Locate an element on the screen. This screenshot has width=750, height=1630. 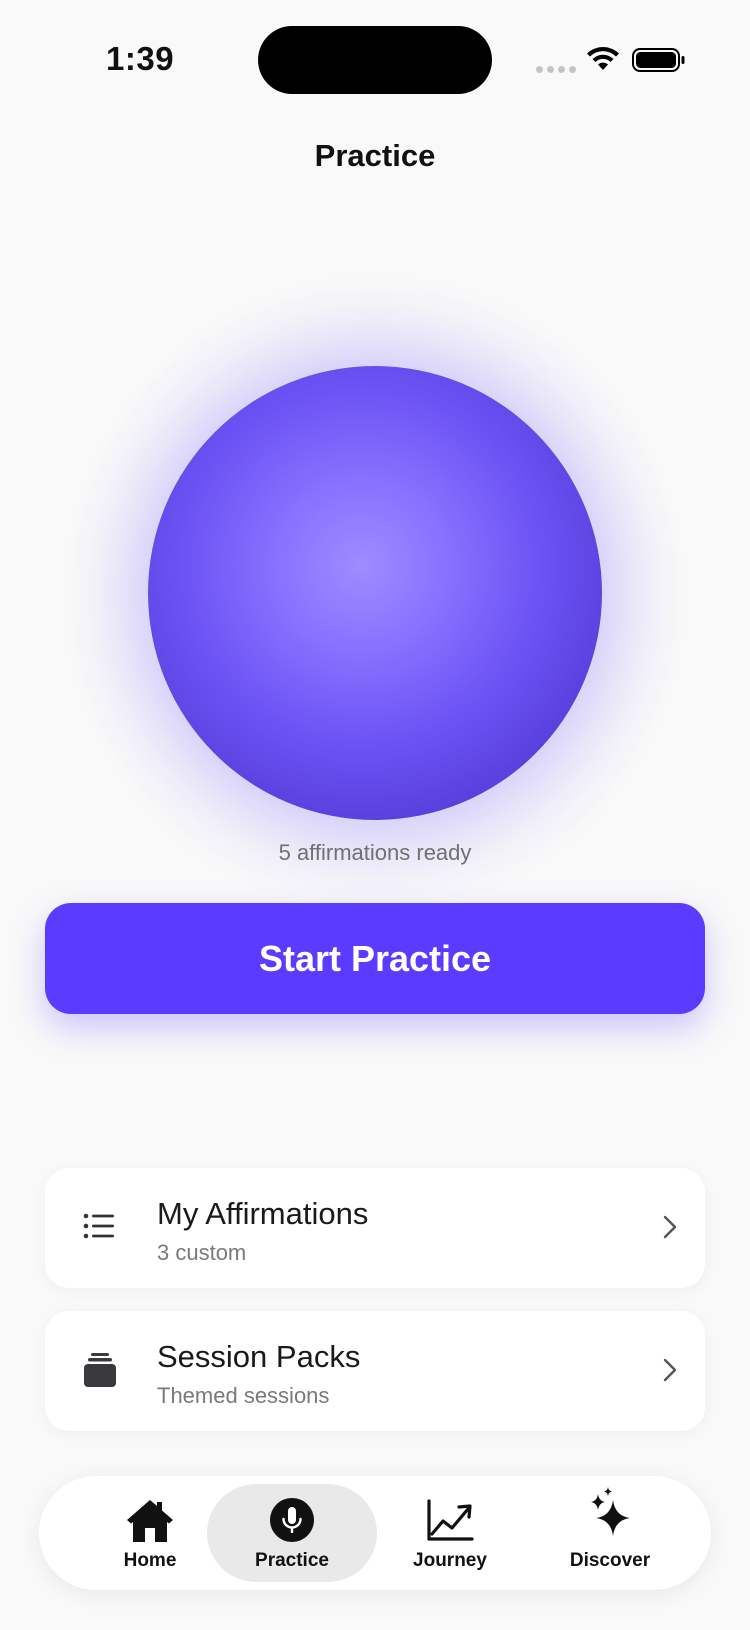
tab-label: Practice is located at coordinates (292, 1560).